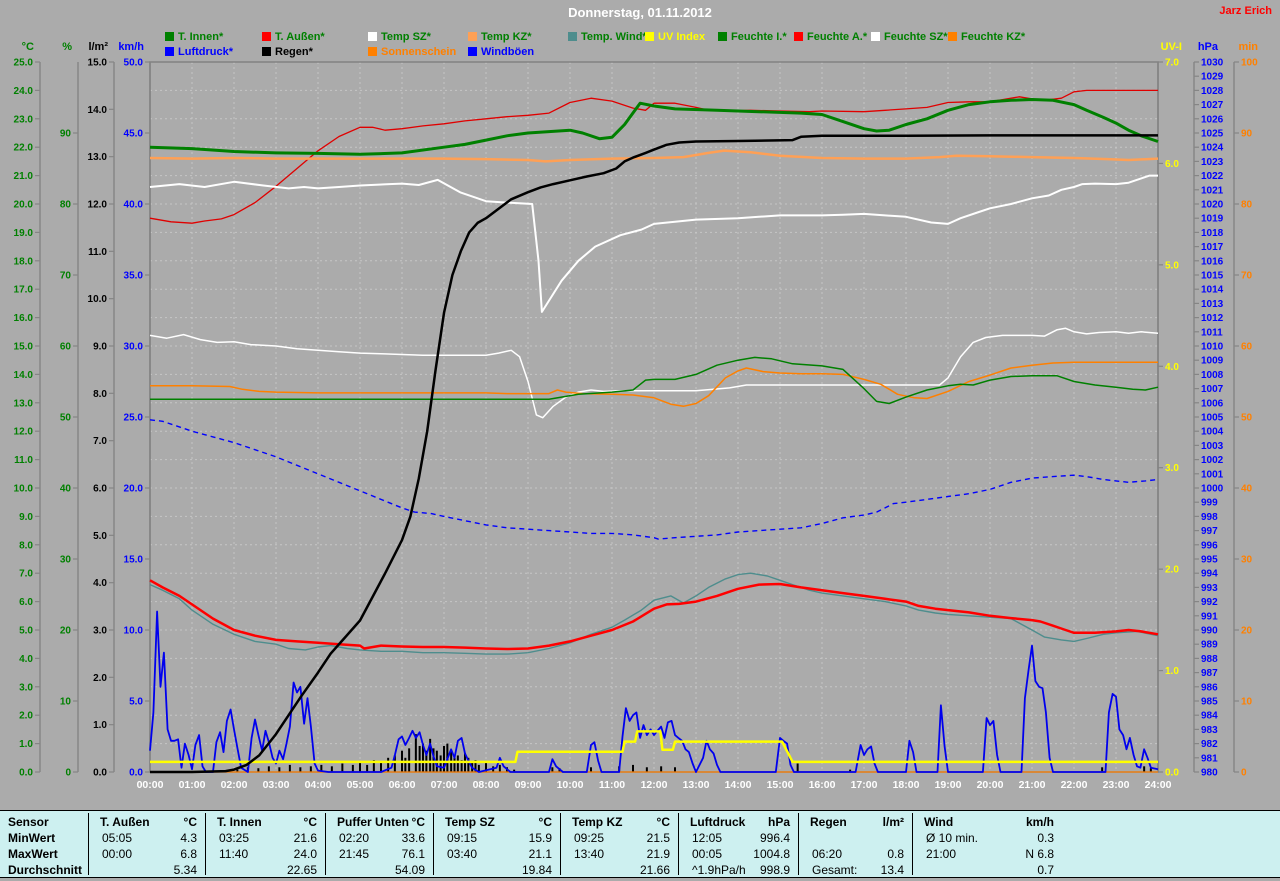 This screenshot has width=1280, height=881. What do you see at coordinates (707, 838) in the screenshot?
I see `table-min-time: 12:05` at bounding box center [707, 838].